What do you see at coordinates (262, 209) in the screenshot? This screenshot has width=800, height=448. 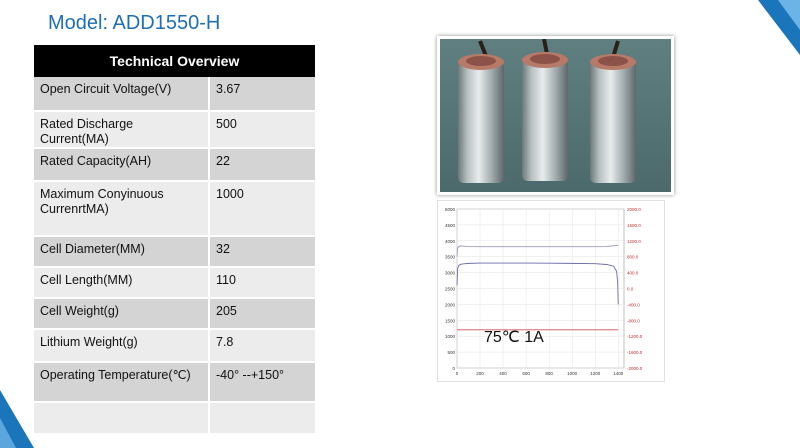 I see `row-value: 1000` at bounding box center [262, 209].